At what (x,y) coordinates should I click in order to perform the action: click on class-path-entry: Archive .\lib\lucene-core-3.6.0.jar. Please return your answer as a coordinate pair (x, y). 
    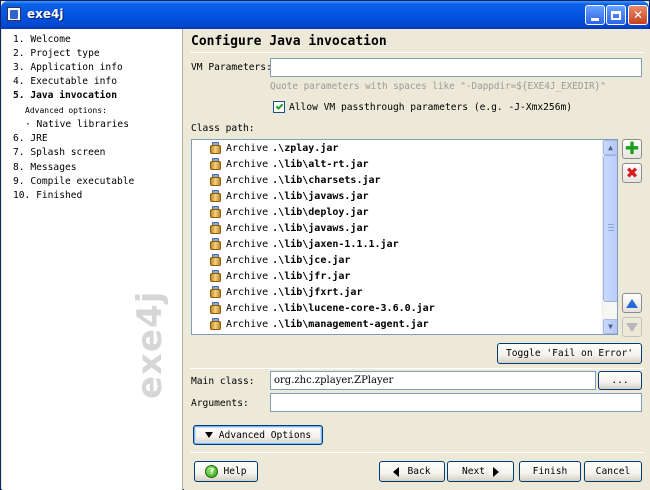
    Looking at the image, I should click on (322, 308).